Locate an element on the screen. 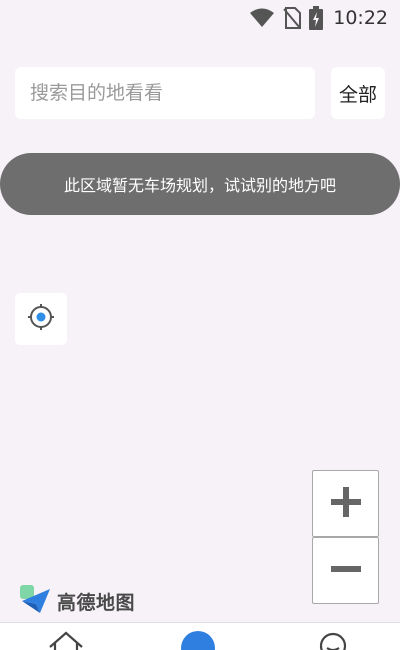 Image resolution: width=400 pixels, height=650 pixels. status-time: 10:22 is located at coordinates (360, 18).